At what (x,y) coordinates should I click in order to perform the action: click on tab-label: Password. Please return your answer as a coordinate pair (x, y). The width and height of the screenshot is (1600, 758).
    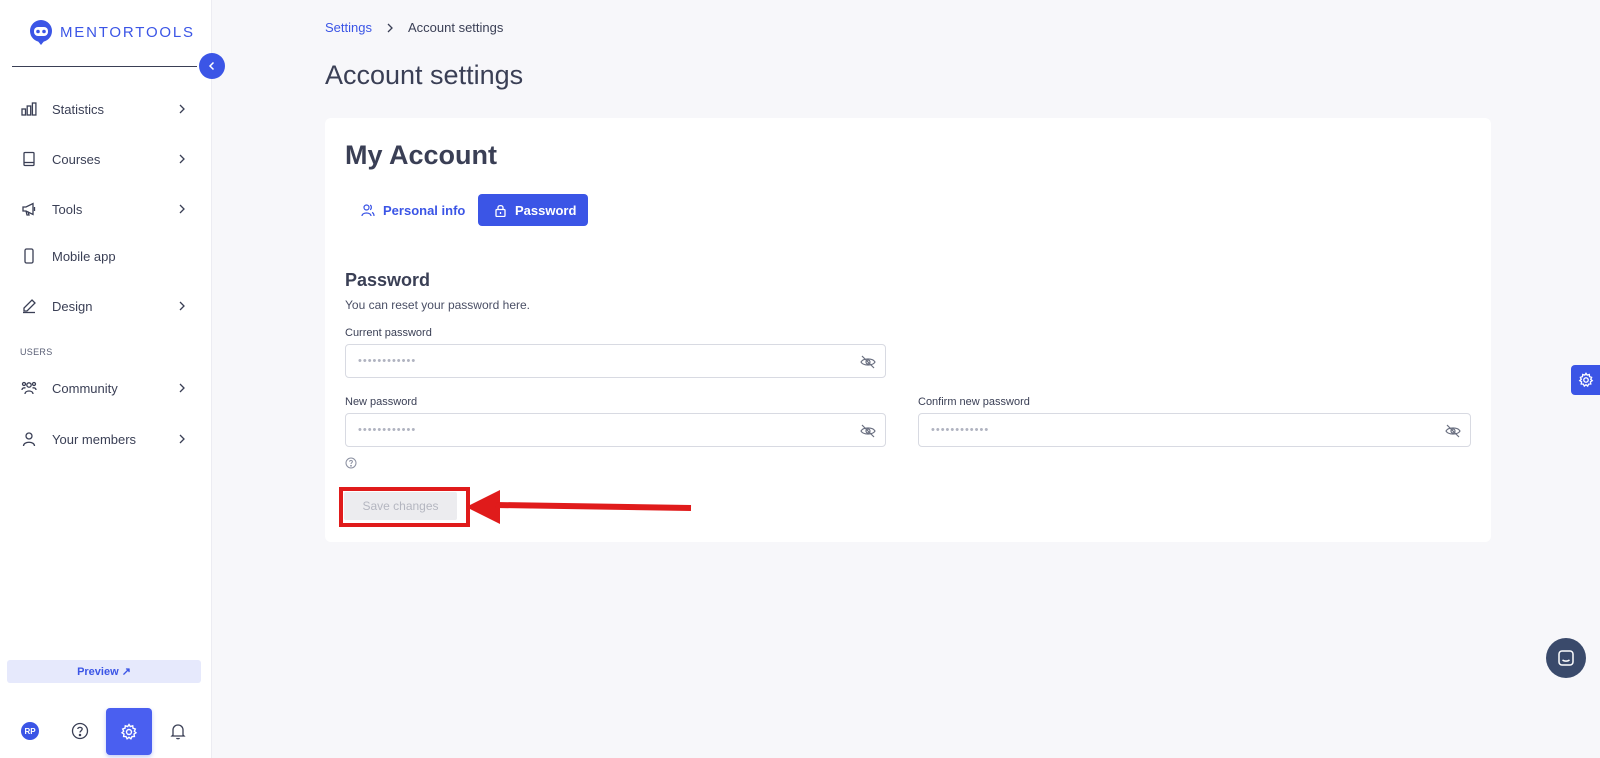
    Looking at the image, I should click on (546, 210).